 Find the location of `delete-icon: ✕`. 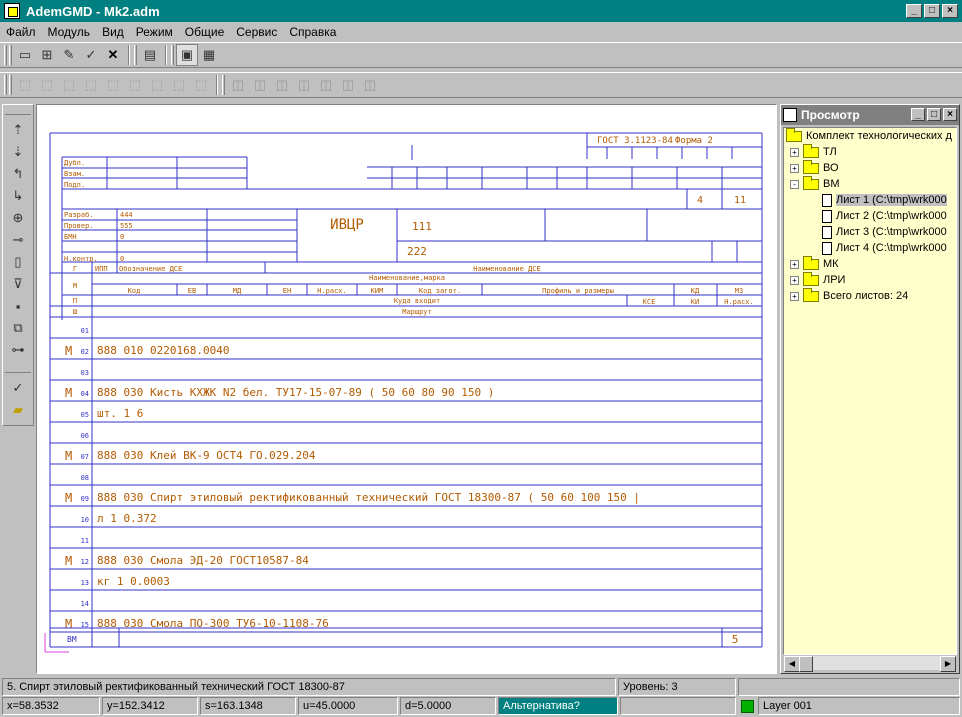

delete-icon: ✕ is located at coordinates (113, 55).